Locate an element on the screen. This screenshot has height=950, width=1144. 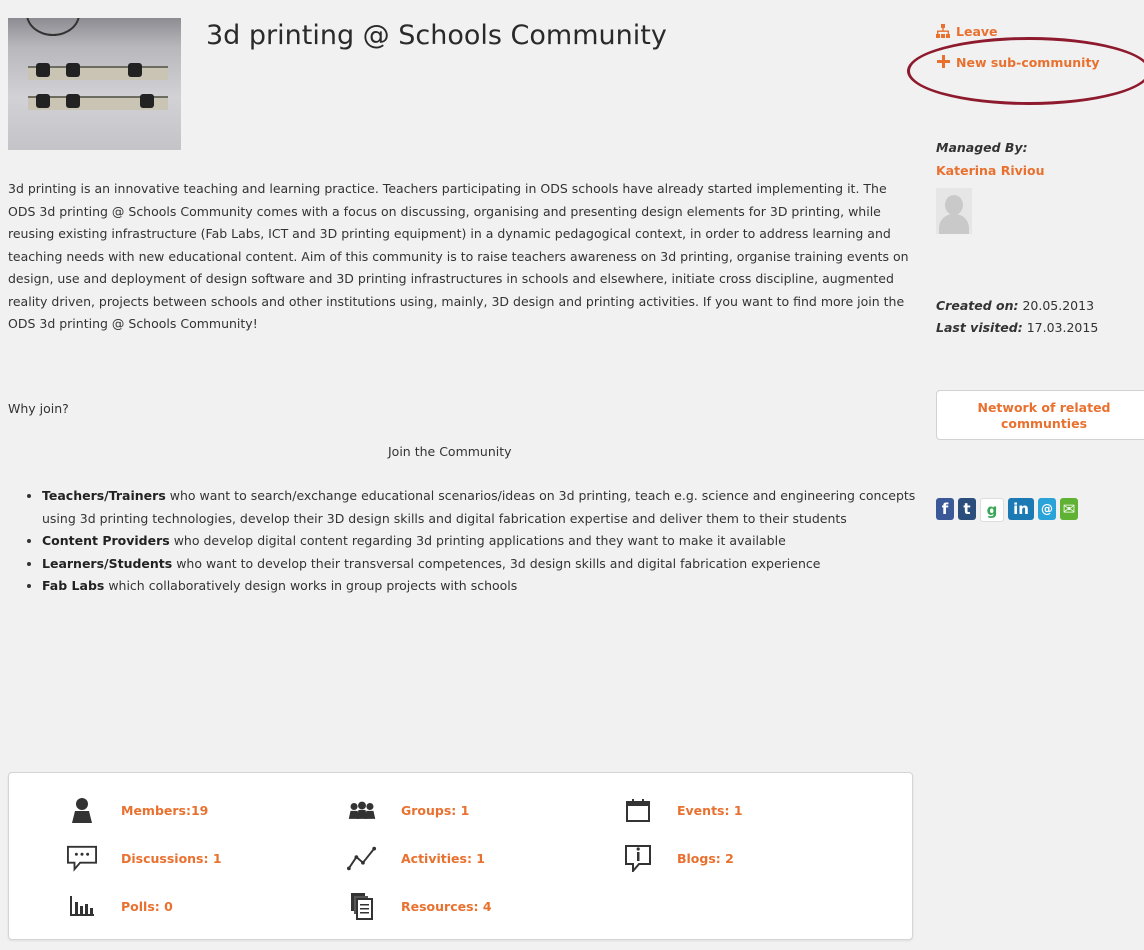
facebook-icon: f is located at coordinates (945, 509).